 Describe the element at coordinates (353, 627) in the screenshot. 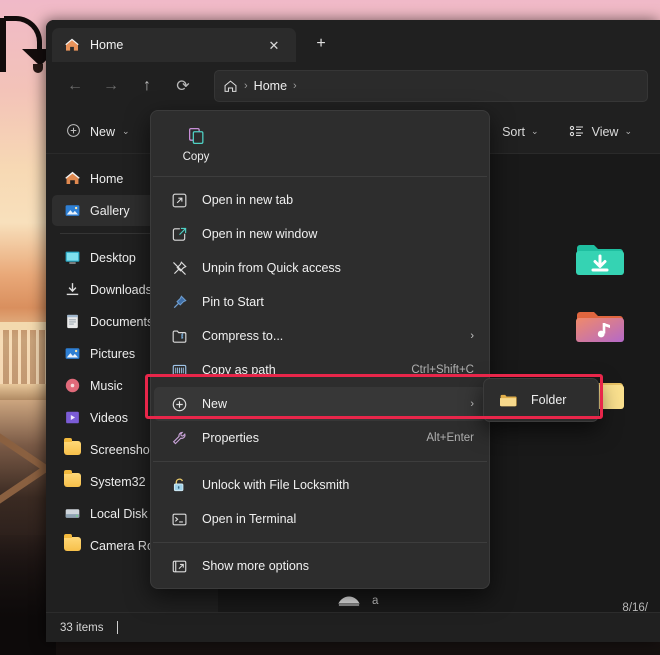

I see `status-bar: 33 items` at that location.